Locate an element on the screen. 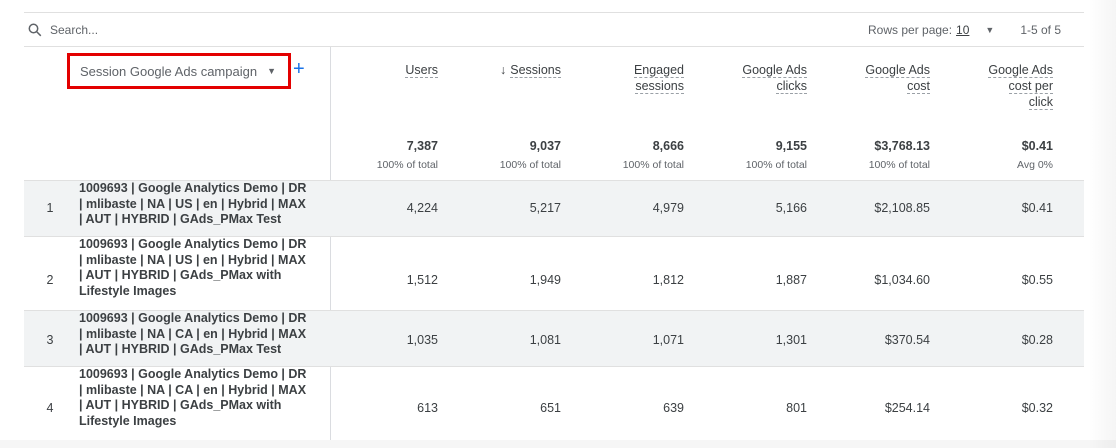 This screenshot has width=1116, height=448. total-sessions: 9,037 100% of total is located at coordinates (491, 155).